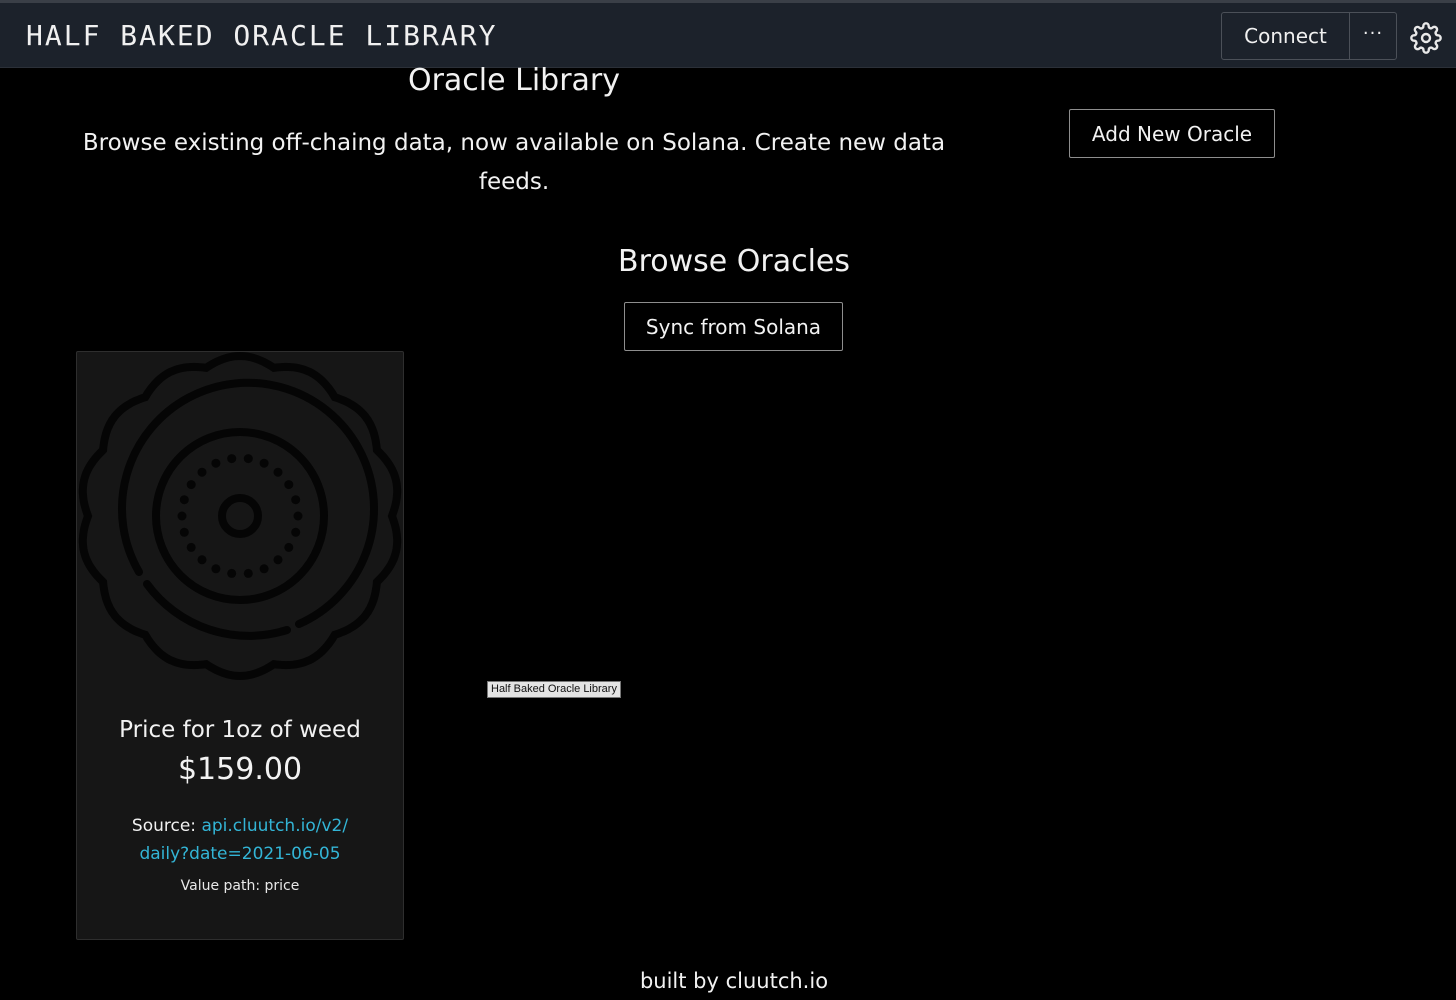 This screenshot has height=1000, width=1456. What do you see at coordinates (1286, 36) in the screenshot?
I see `connect-button: Connect` at bounding box center [1286, 36].